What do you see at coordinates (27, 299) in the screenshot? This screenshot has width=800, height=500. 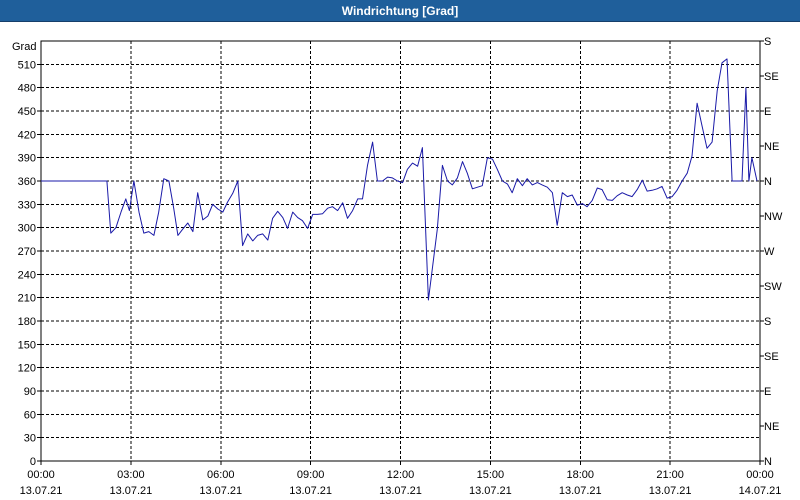 I see `y-tick-label: 210` at bounding box center [27, 299].